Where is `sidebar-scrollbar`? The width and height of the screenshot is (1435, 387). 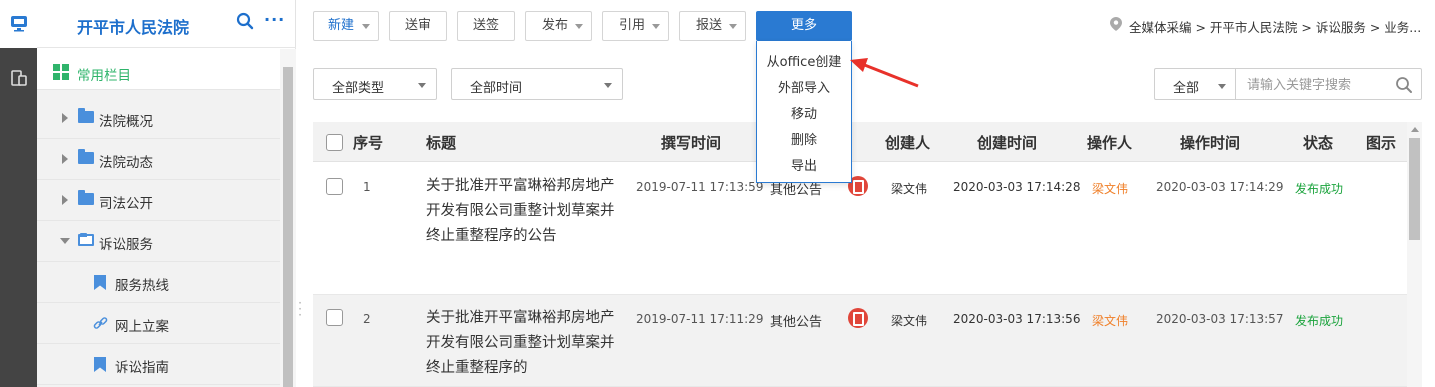
sidebar-scrollbar is located at coordinates (288, 218).